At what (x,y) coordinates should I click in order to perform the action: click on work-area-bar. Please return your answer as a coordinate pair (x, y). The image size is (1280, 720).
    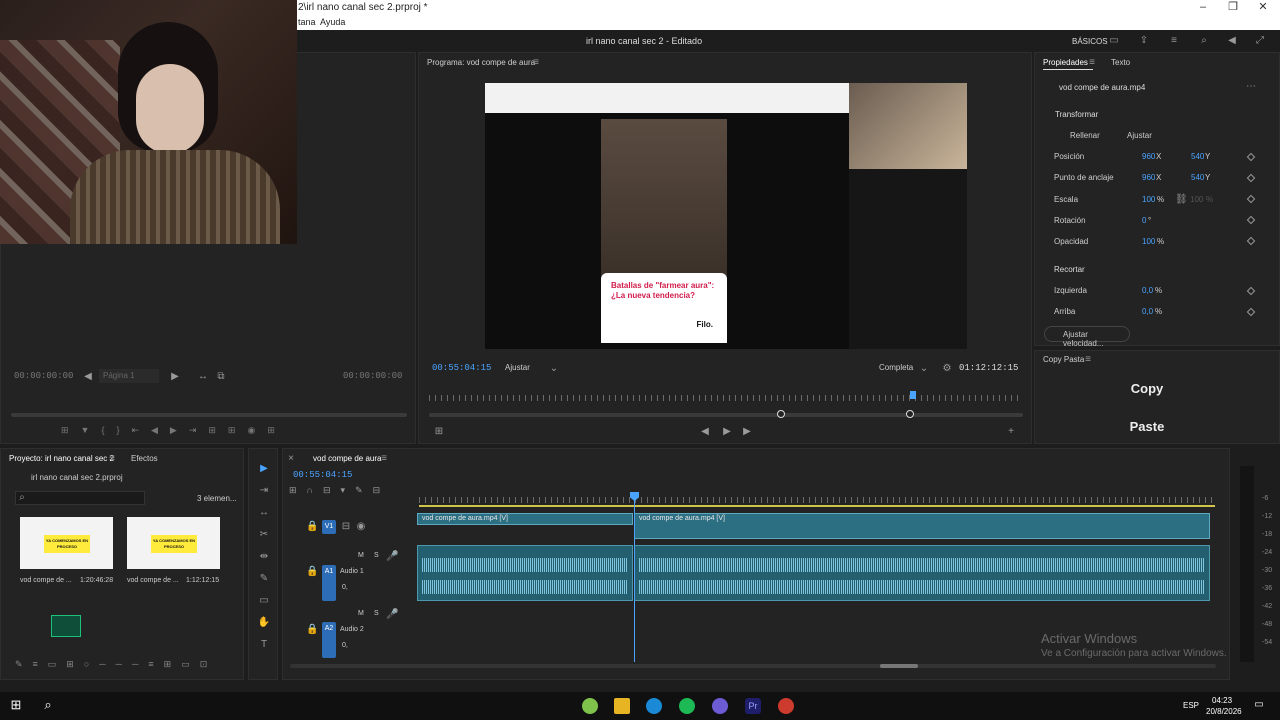
    Looking at the image, I should click on (817, 506).